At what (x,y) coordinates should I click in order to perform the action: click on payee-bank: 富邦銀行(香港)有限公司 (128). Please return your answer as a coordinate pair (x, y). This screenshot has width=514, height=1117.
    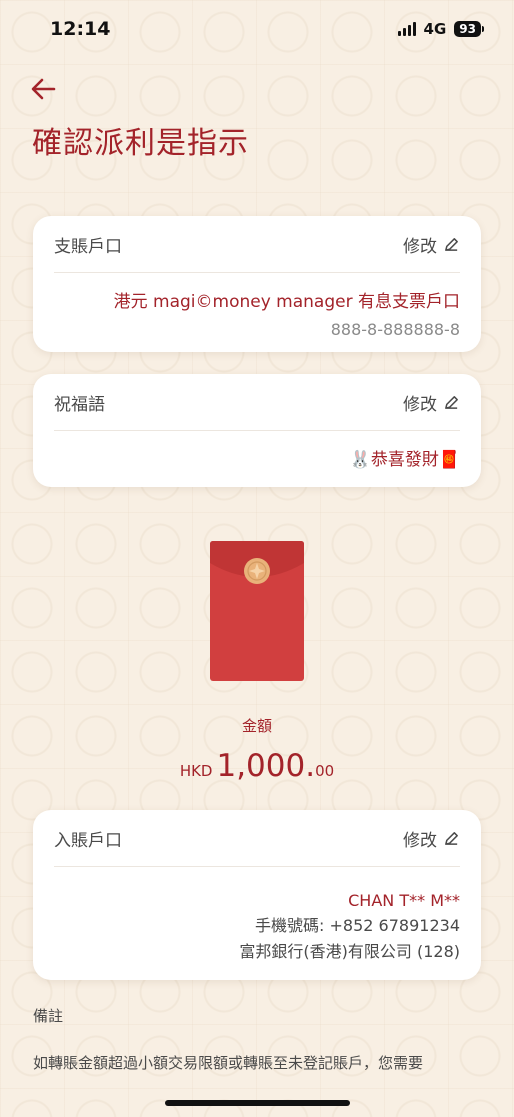
    Looking at the image, I should click on (349, 951).